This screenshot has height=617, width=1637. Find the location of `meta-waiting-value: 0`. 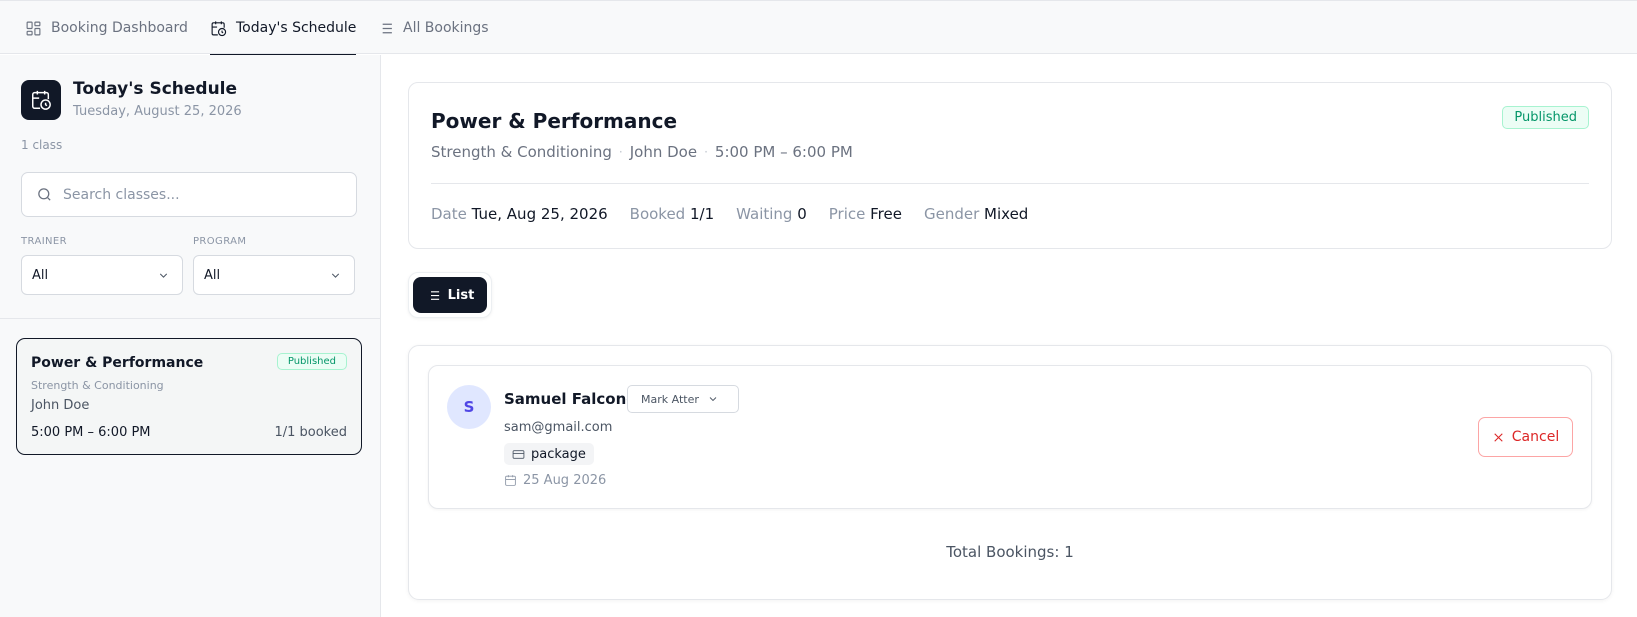

meta-waiting-value: 0 is located at coordinates (802, 214).